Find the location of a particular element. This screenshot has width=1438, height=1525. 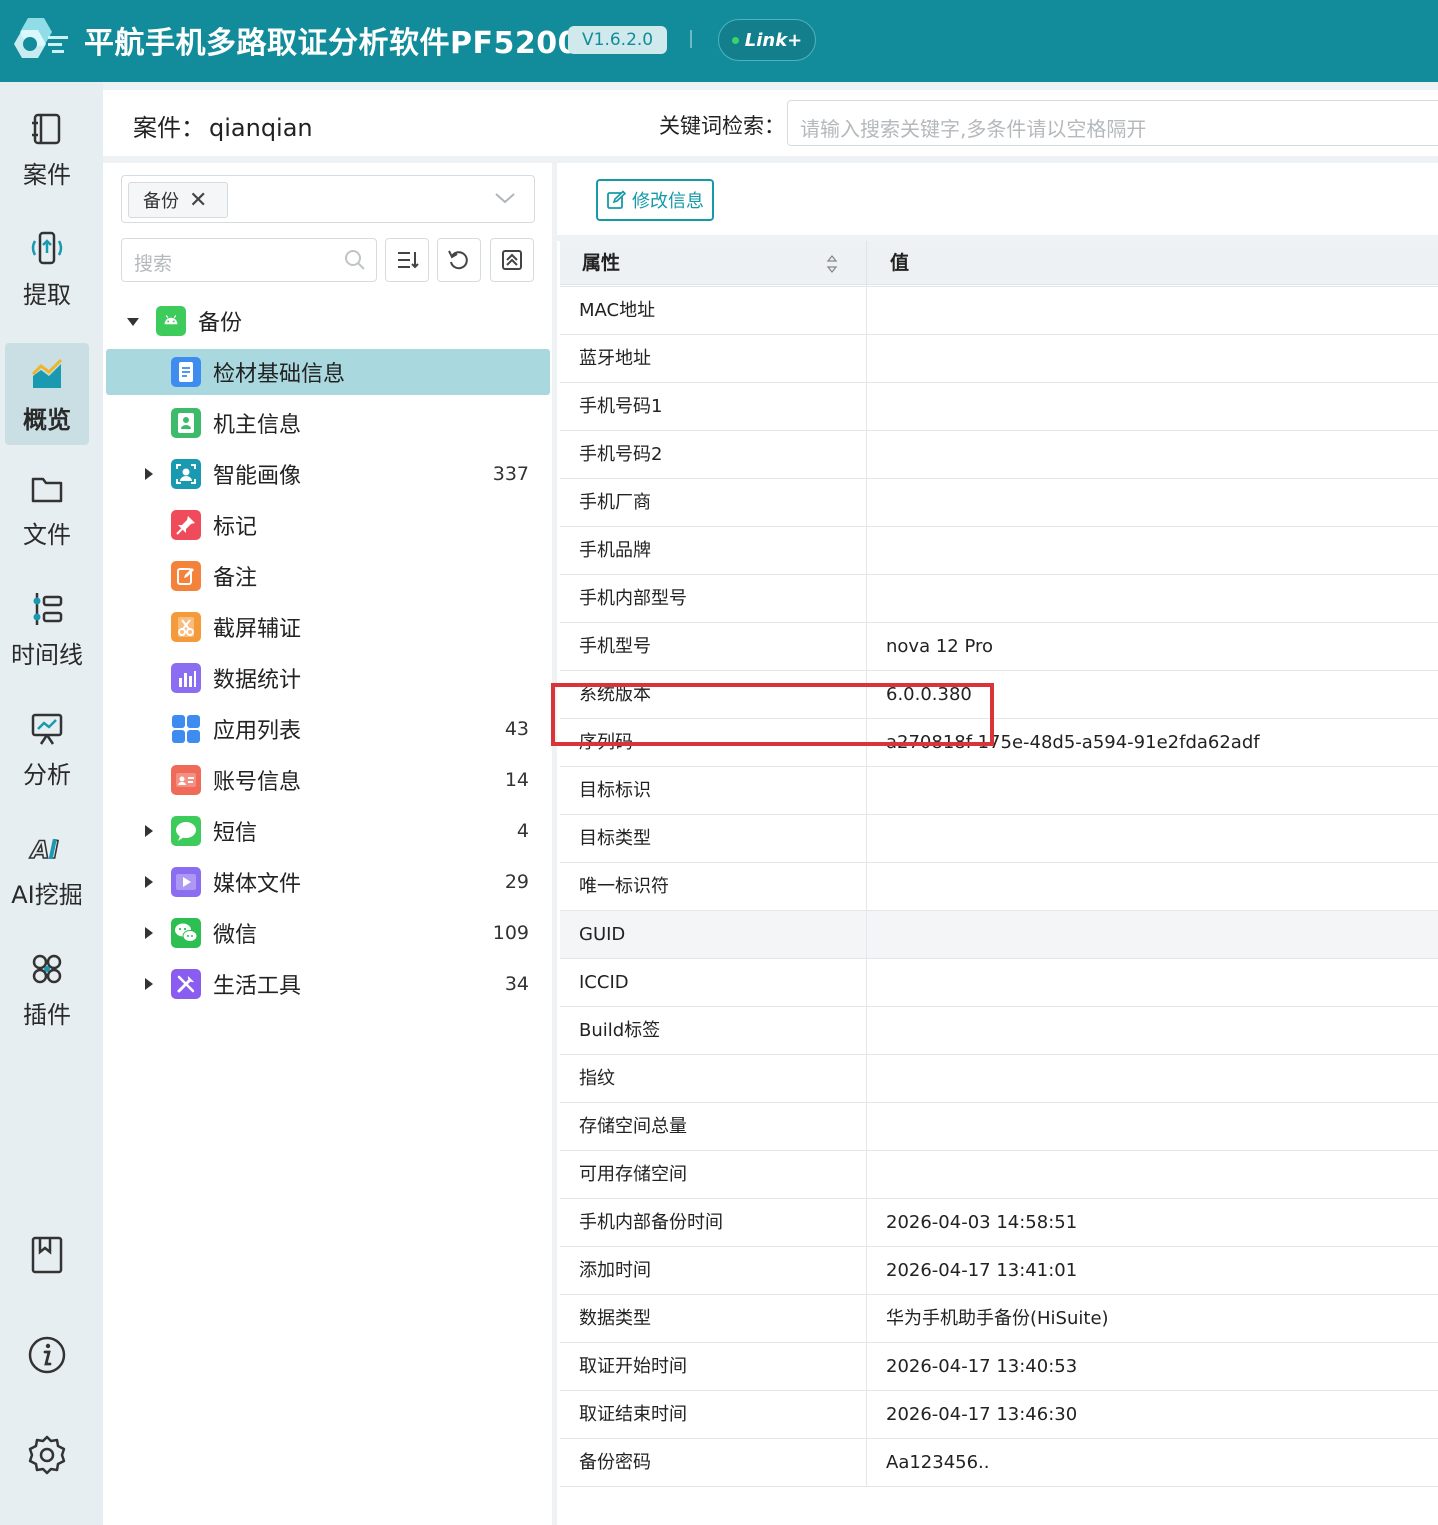

tree-item-label: 微信 is located at coordinates (235, 935).